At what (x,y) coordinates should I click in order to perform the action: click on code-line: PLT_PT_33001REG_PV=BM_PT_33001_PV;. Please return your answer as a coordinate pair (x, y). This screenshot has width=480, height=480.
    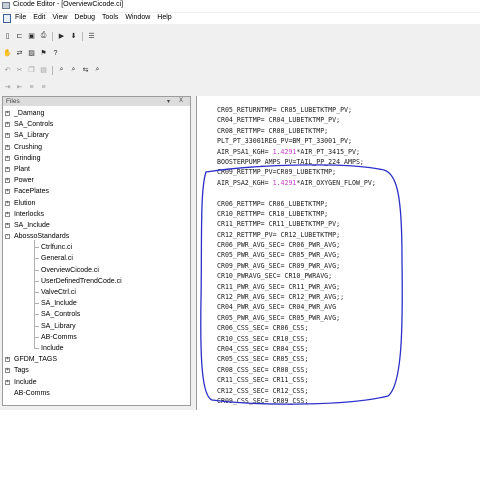
    Looking at the image, I should click on (296, 141).